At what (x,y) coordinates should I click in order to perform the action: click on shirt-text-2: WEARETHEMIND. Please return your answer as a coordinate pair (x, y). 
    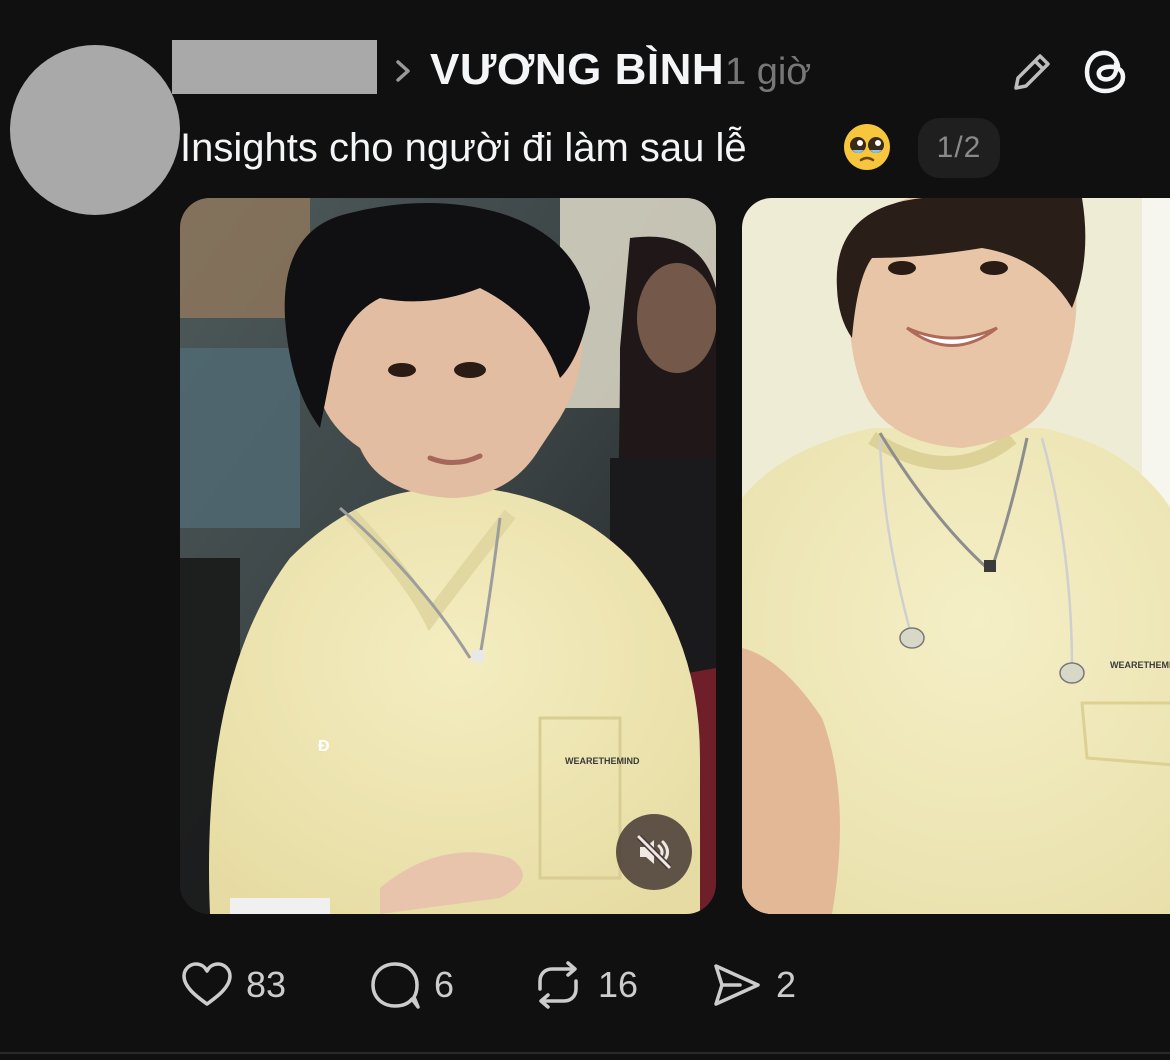
    Looking at the image, I should click on (1140, 665).